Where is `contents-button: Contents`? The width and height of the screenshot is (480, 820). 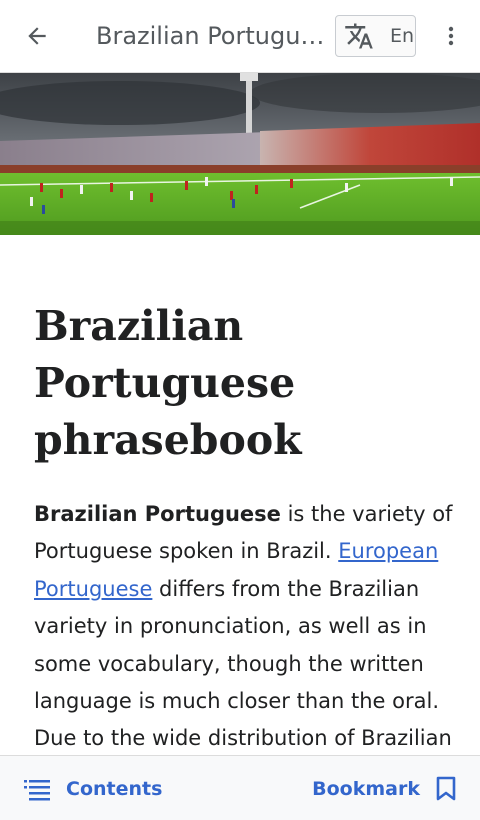 contents-button: Contents is located at coordinates (93, 788).